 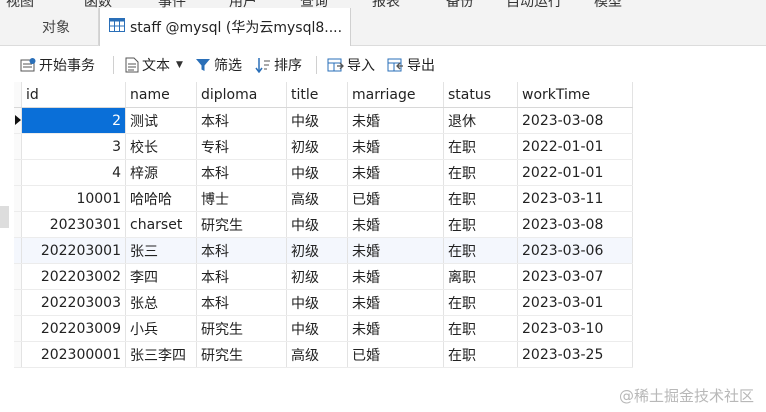 What do you see at coordinates (323, 146) in the screenshot?
I see `table-row: 3 校长 专科 初级 未婚 在职 2022-01-01` at bounding box center [323, 146].